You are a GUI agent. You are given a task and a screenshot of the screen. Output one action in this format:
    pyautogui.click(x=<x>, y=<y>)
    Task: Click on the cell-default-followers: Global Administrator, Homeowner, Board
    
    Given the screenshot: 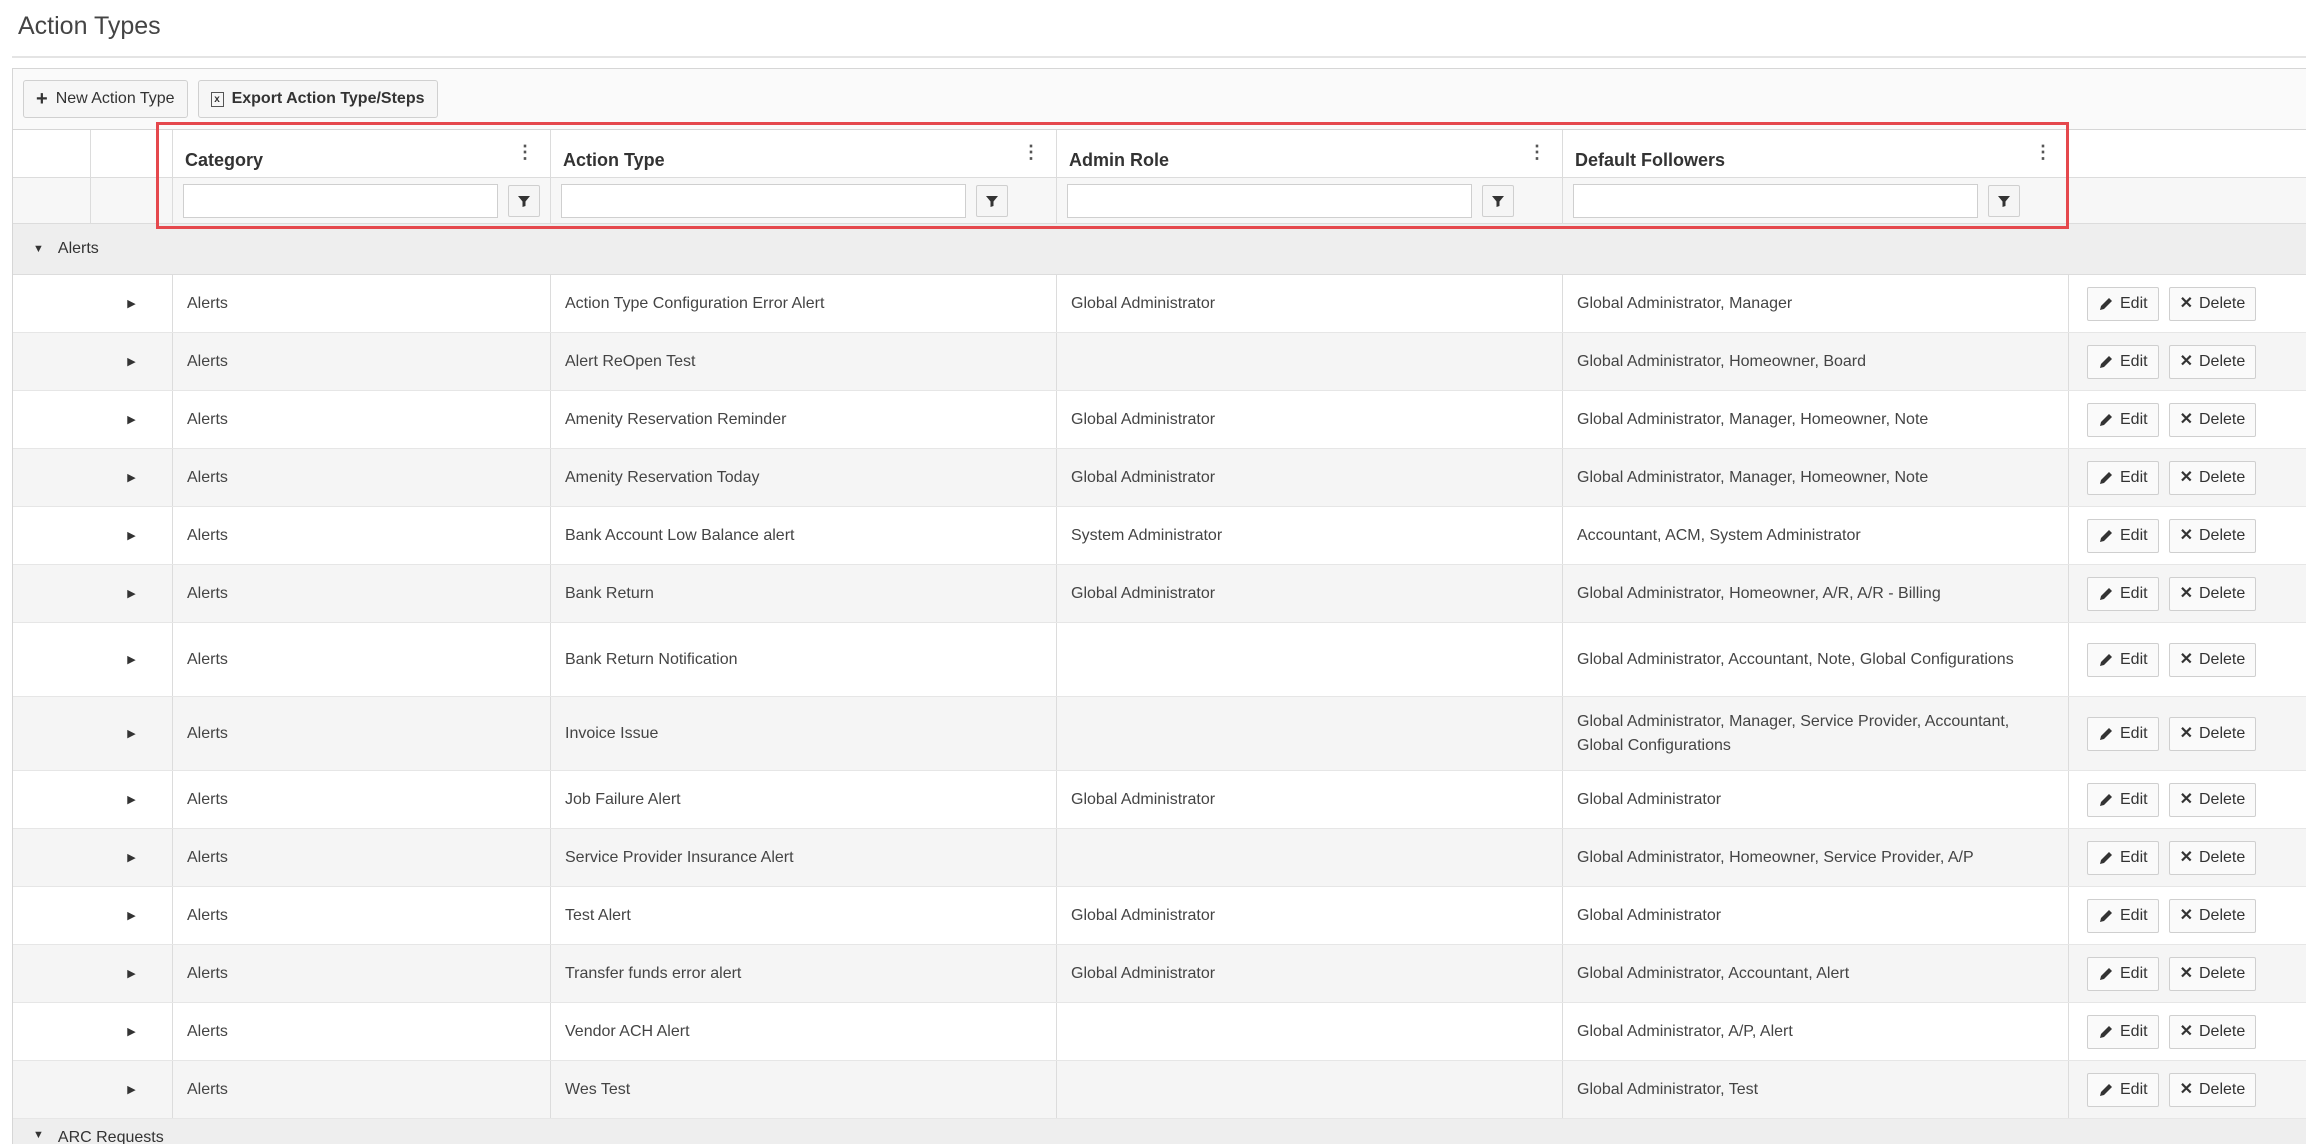 What is the action you would take?
    pyautogui.click(x=1816, y=361)
    